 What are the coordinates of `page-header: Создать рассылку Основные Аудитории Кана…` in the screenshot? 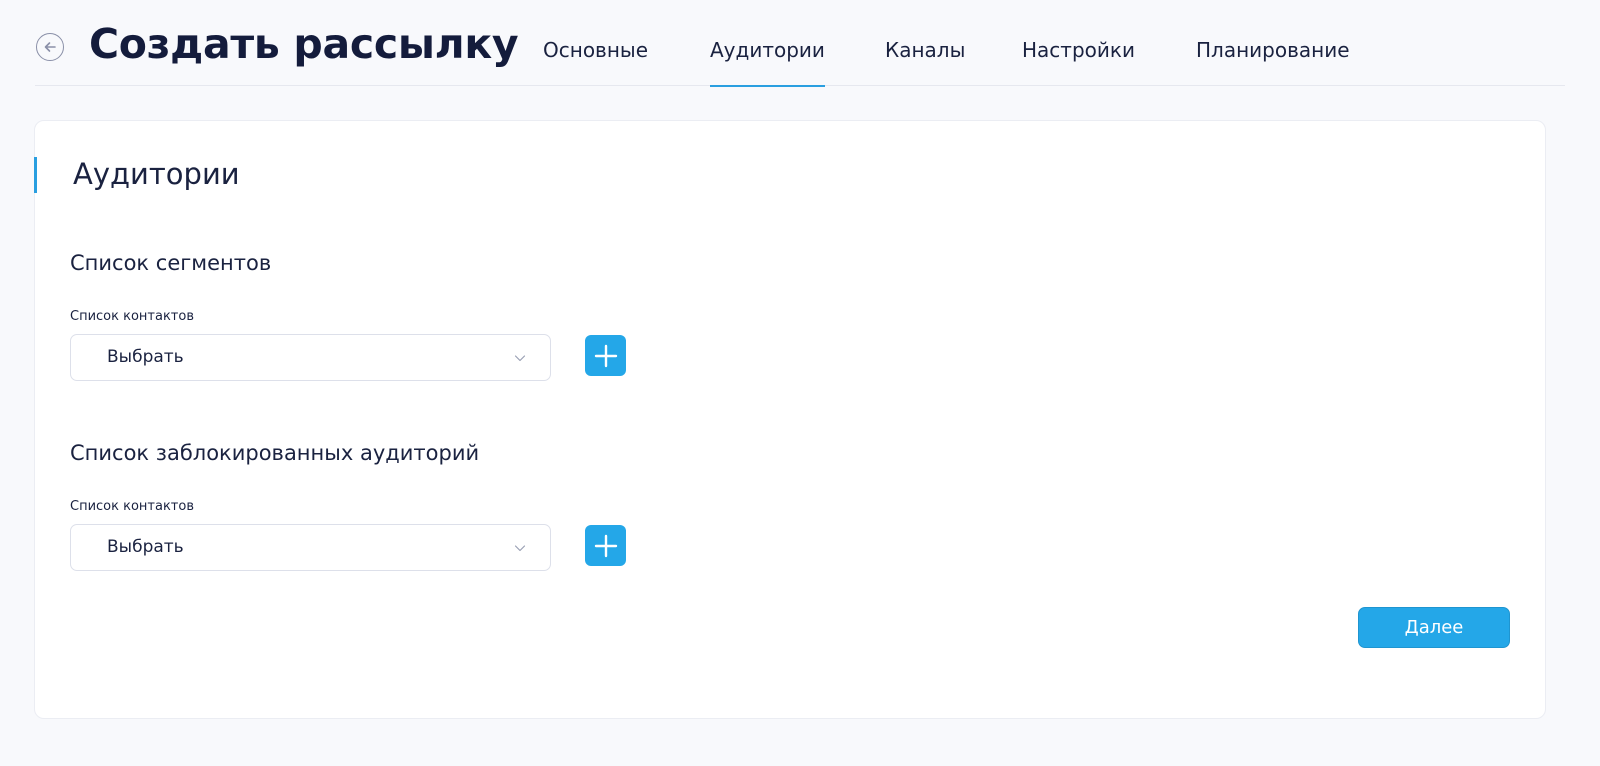 It's located at (800, 43).